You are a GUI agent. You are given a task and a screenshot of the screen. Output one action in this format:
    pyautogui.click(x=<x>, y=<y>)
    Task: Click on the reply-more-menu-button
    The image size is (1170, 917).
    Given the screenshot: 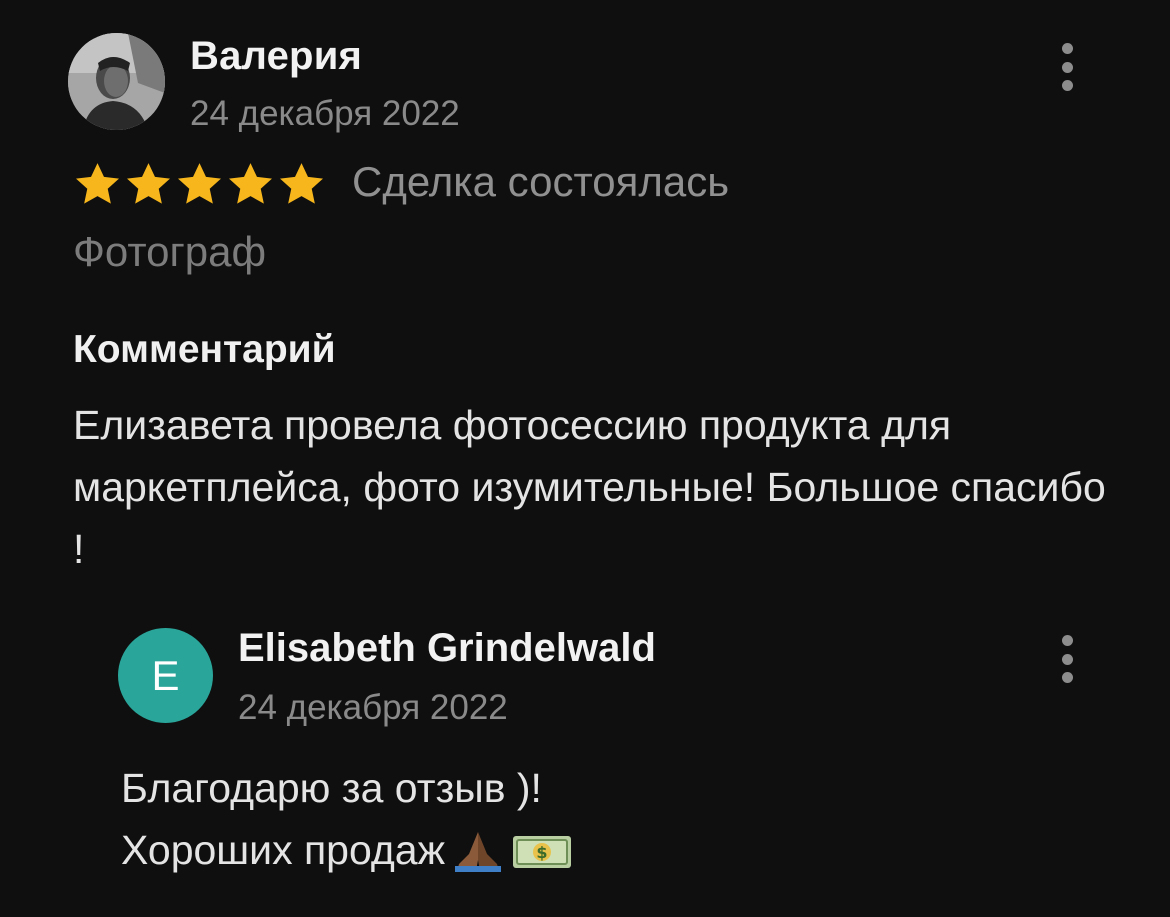 What is the action you would take?
    pyautogui.click(x=1067, y=659)
    